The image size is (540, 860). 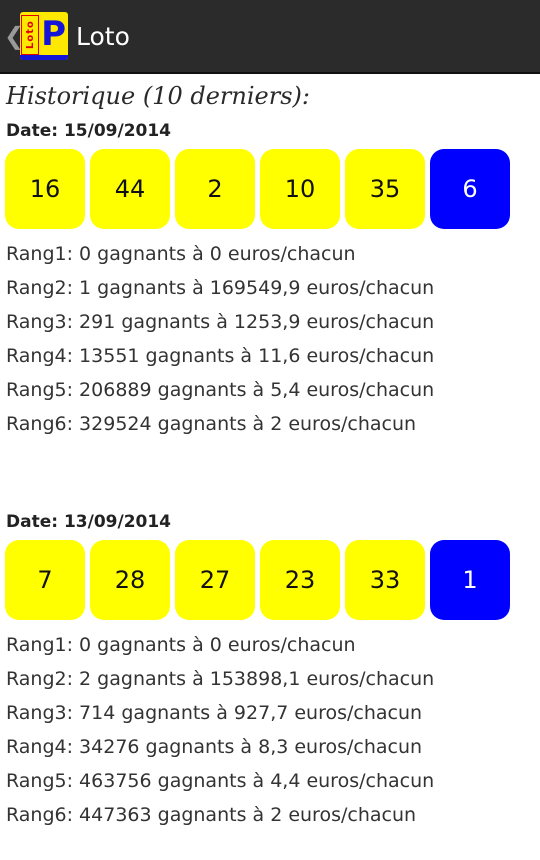 I want to click on bonus-ball: 6, so click(x=470, y=189).